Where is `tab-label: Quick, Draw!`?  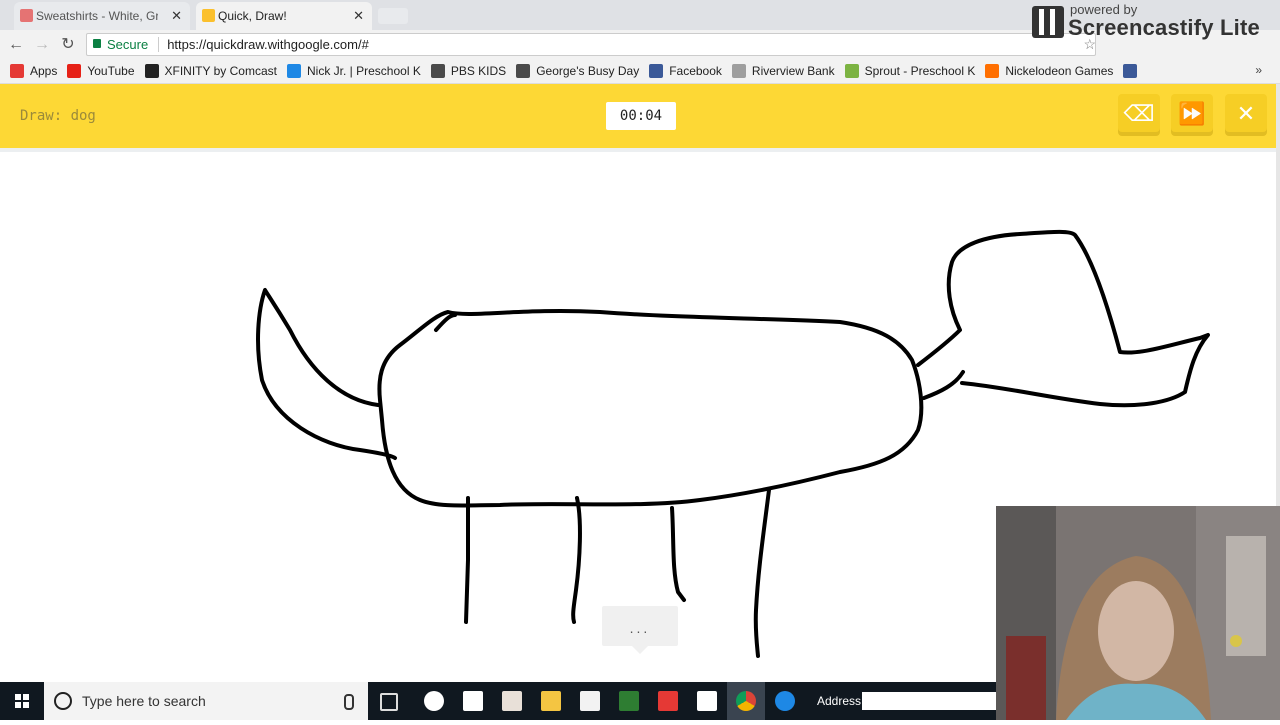
tab-label: Quick, Draw! is located at coordinates (252, 16).